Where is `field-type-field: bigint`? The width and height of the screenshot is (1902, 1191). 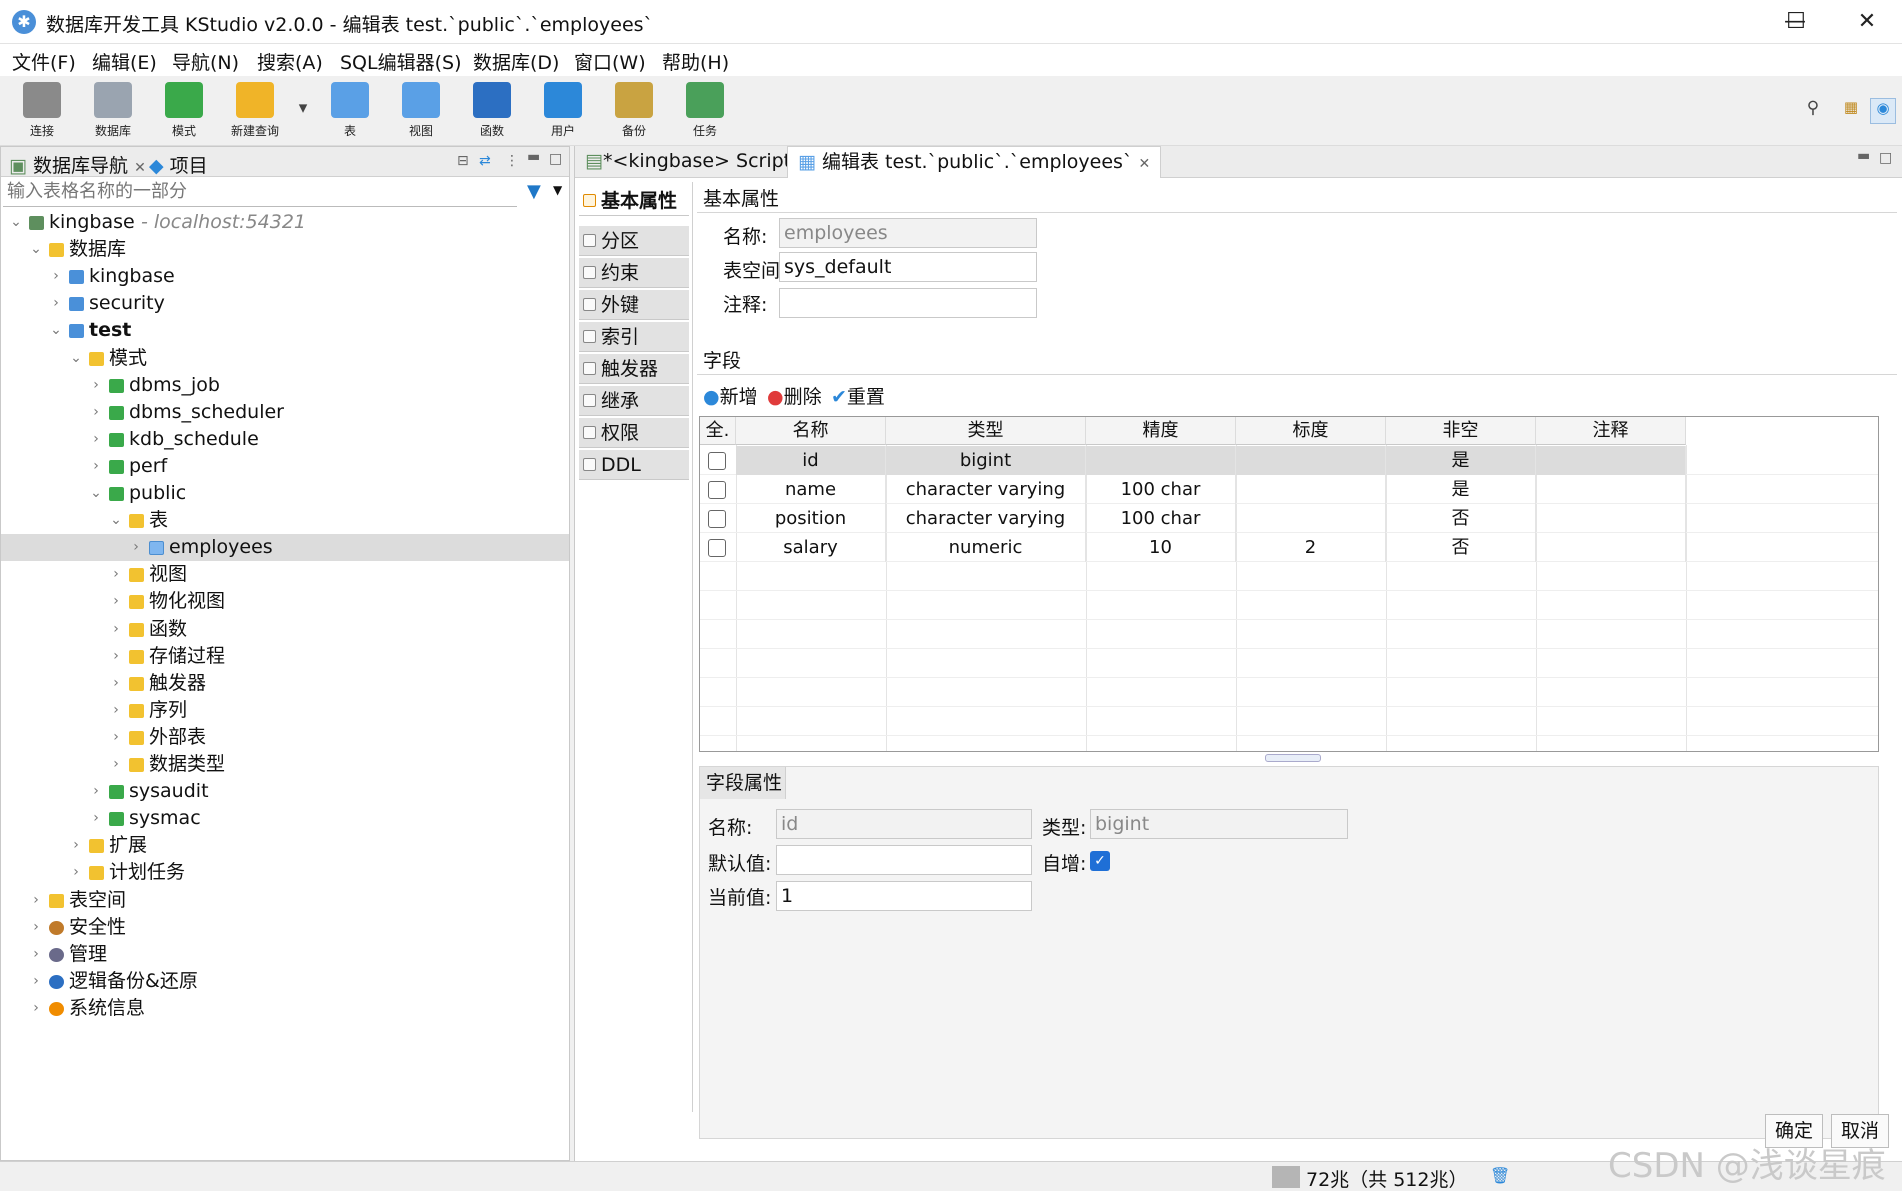 field-type-field: bigint is located at coordinates (1219, 824).